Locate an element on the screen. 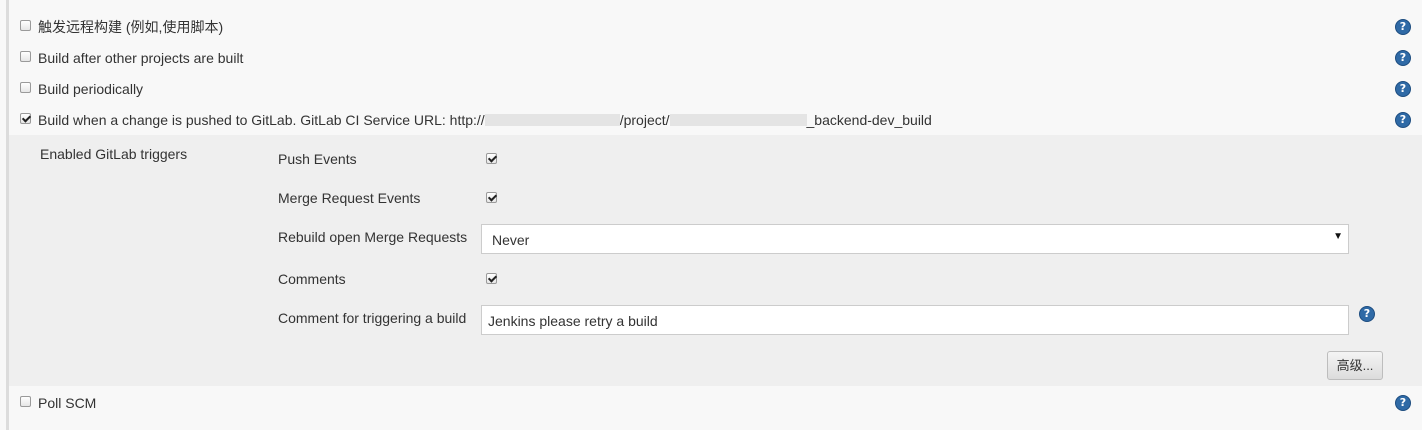 This screenshot has width=1422, height=430. build-periodically-checkbox is located at coordinates (25, 87).